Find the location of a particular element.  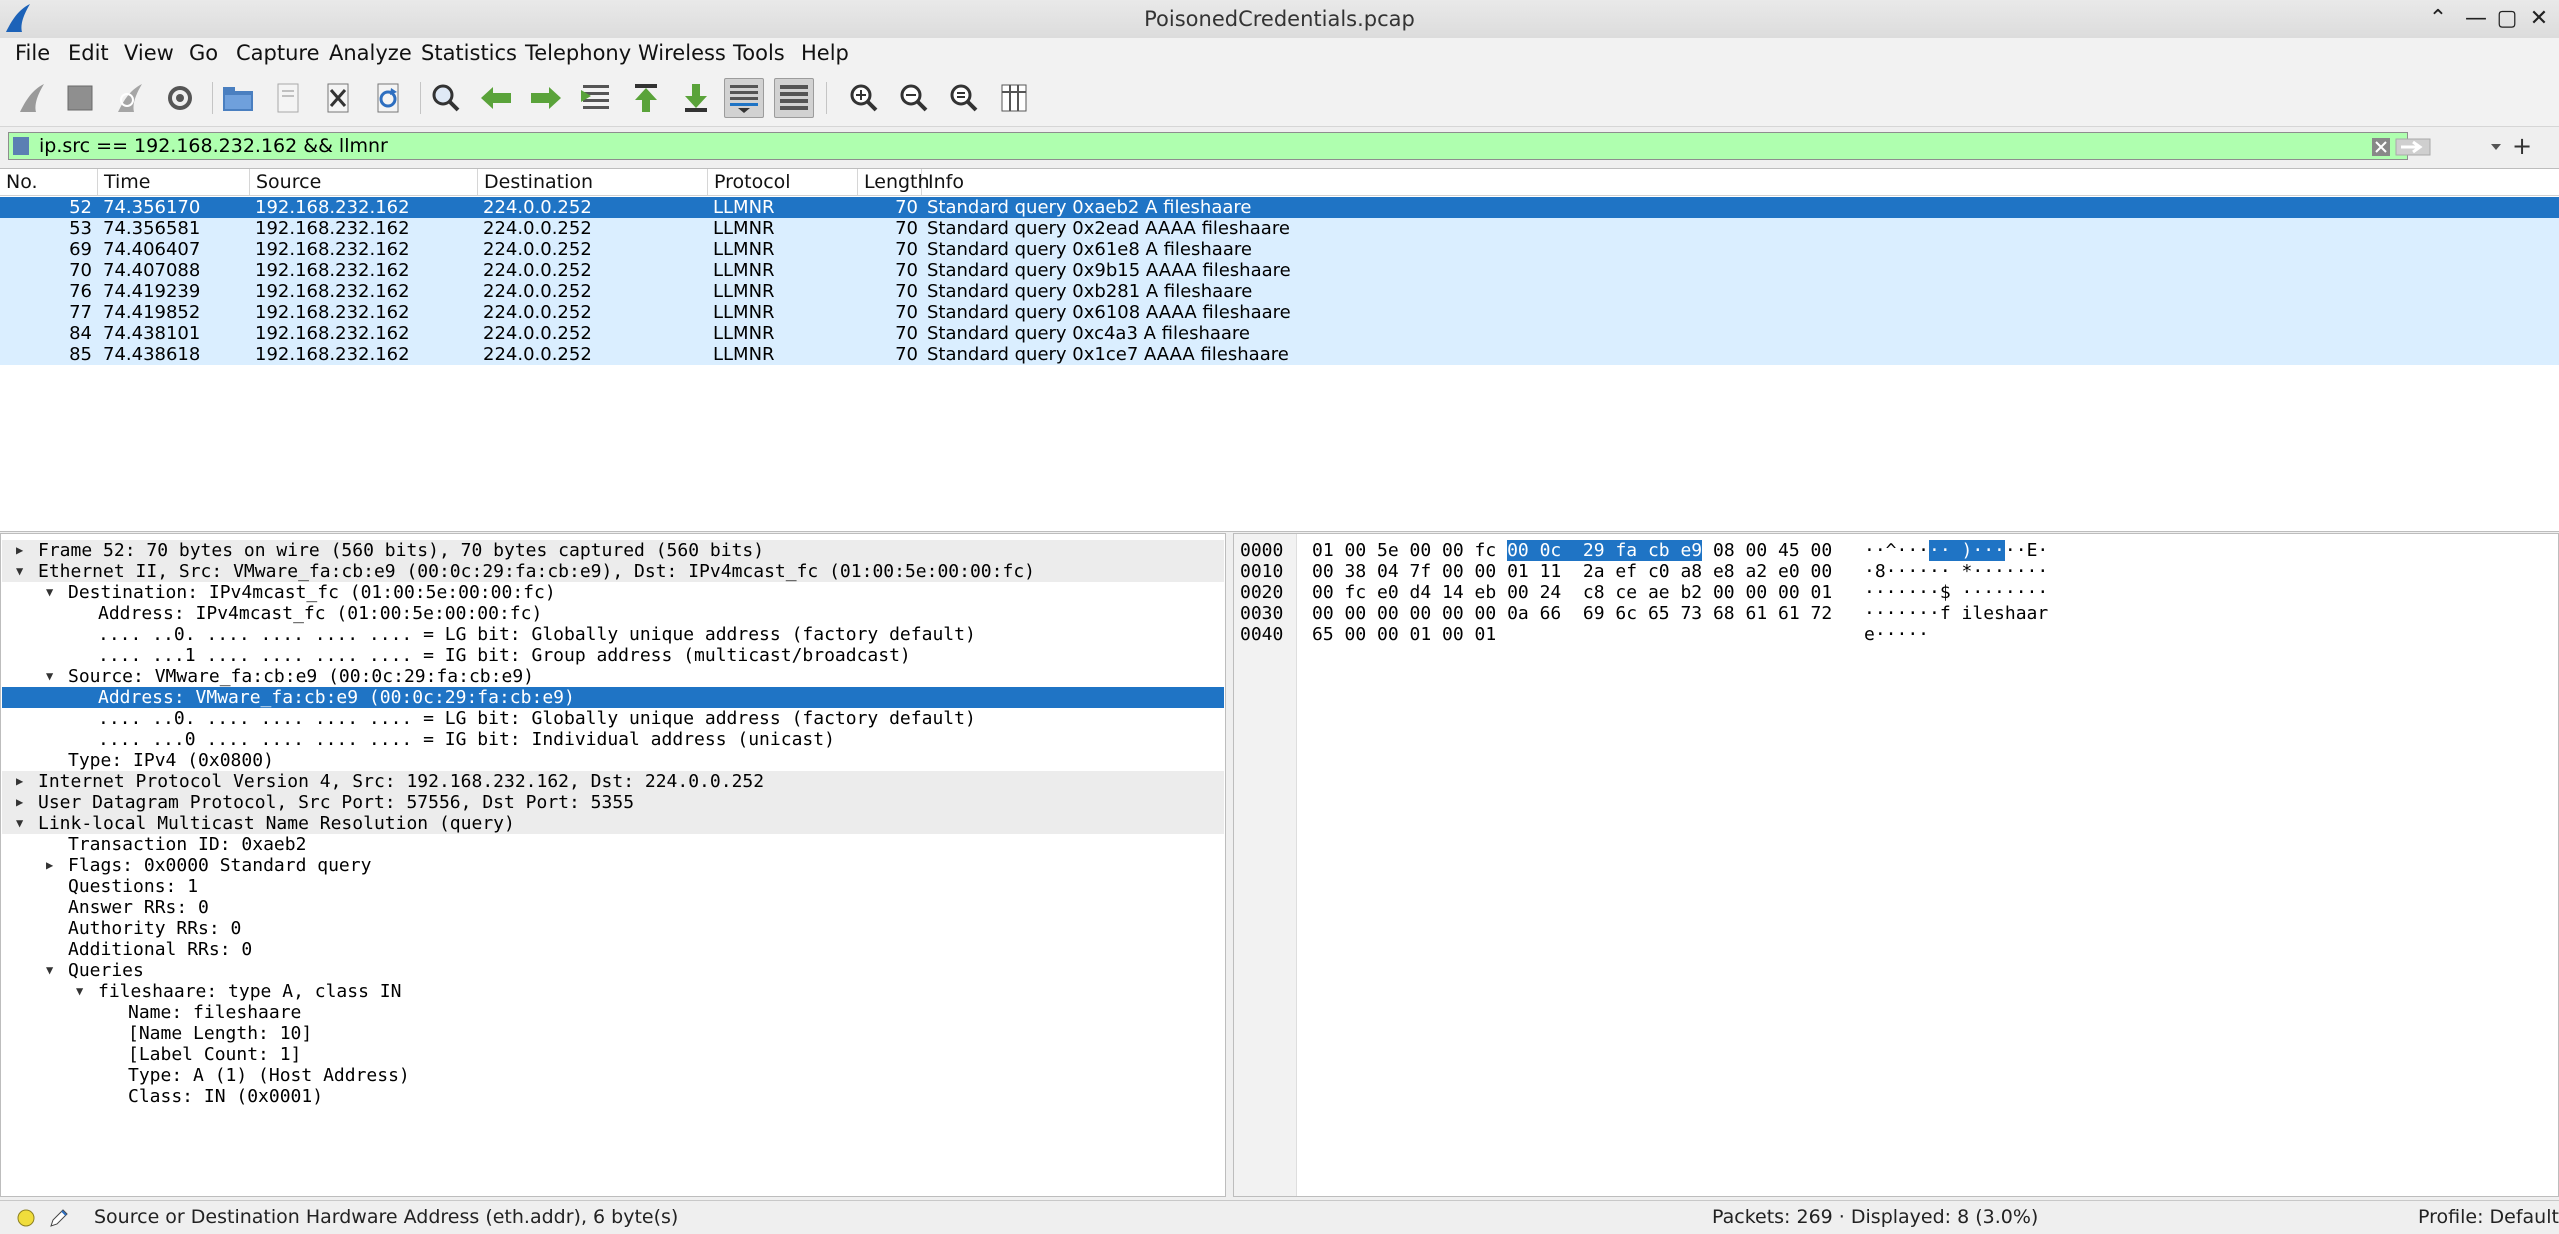

detail-row: Answer RRs: 0 is located at coordinates (613, 907).